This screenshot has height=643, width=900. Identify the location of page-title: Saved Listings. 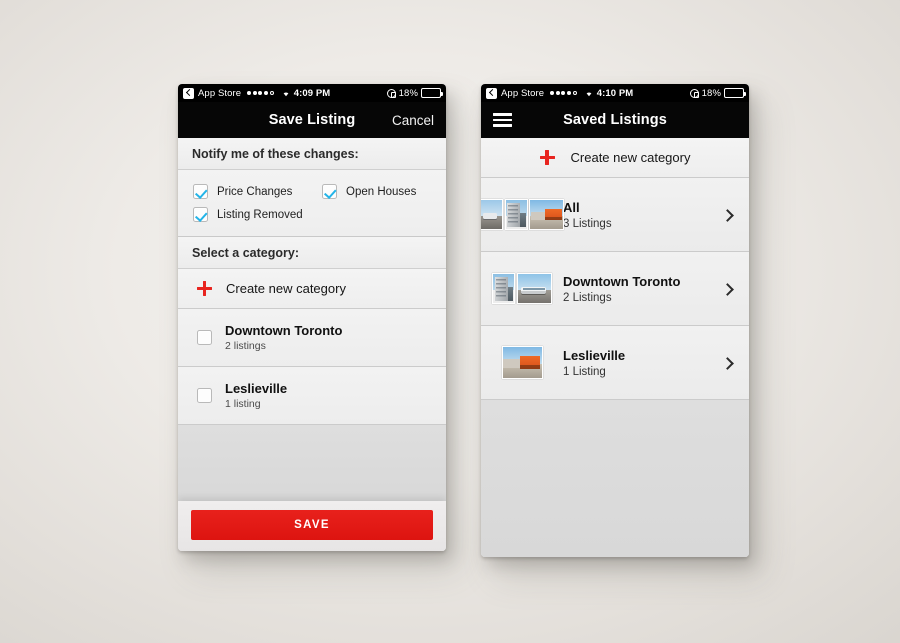
(615, 120).